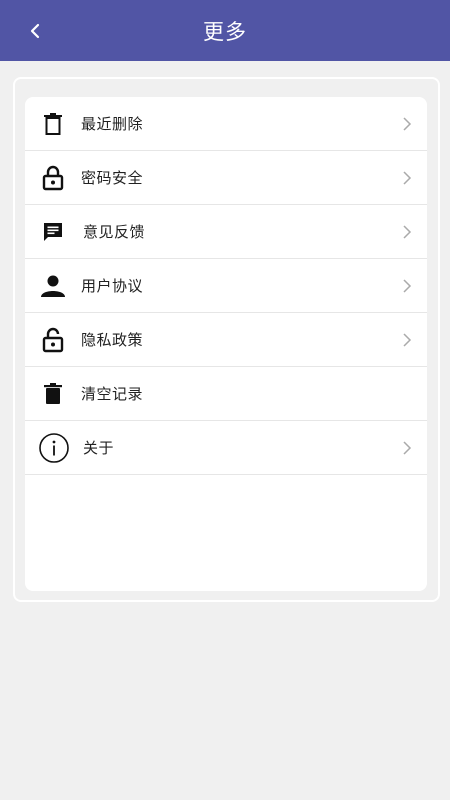 This screenshot has height=800, width=450. What do you see at coordinates (226, 286) in the screenshot?
I see `menu-item-user-agreement: 用户协议` at bounding box center [226, 286].